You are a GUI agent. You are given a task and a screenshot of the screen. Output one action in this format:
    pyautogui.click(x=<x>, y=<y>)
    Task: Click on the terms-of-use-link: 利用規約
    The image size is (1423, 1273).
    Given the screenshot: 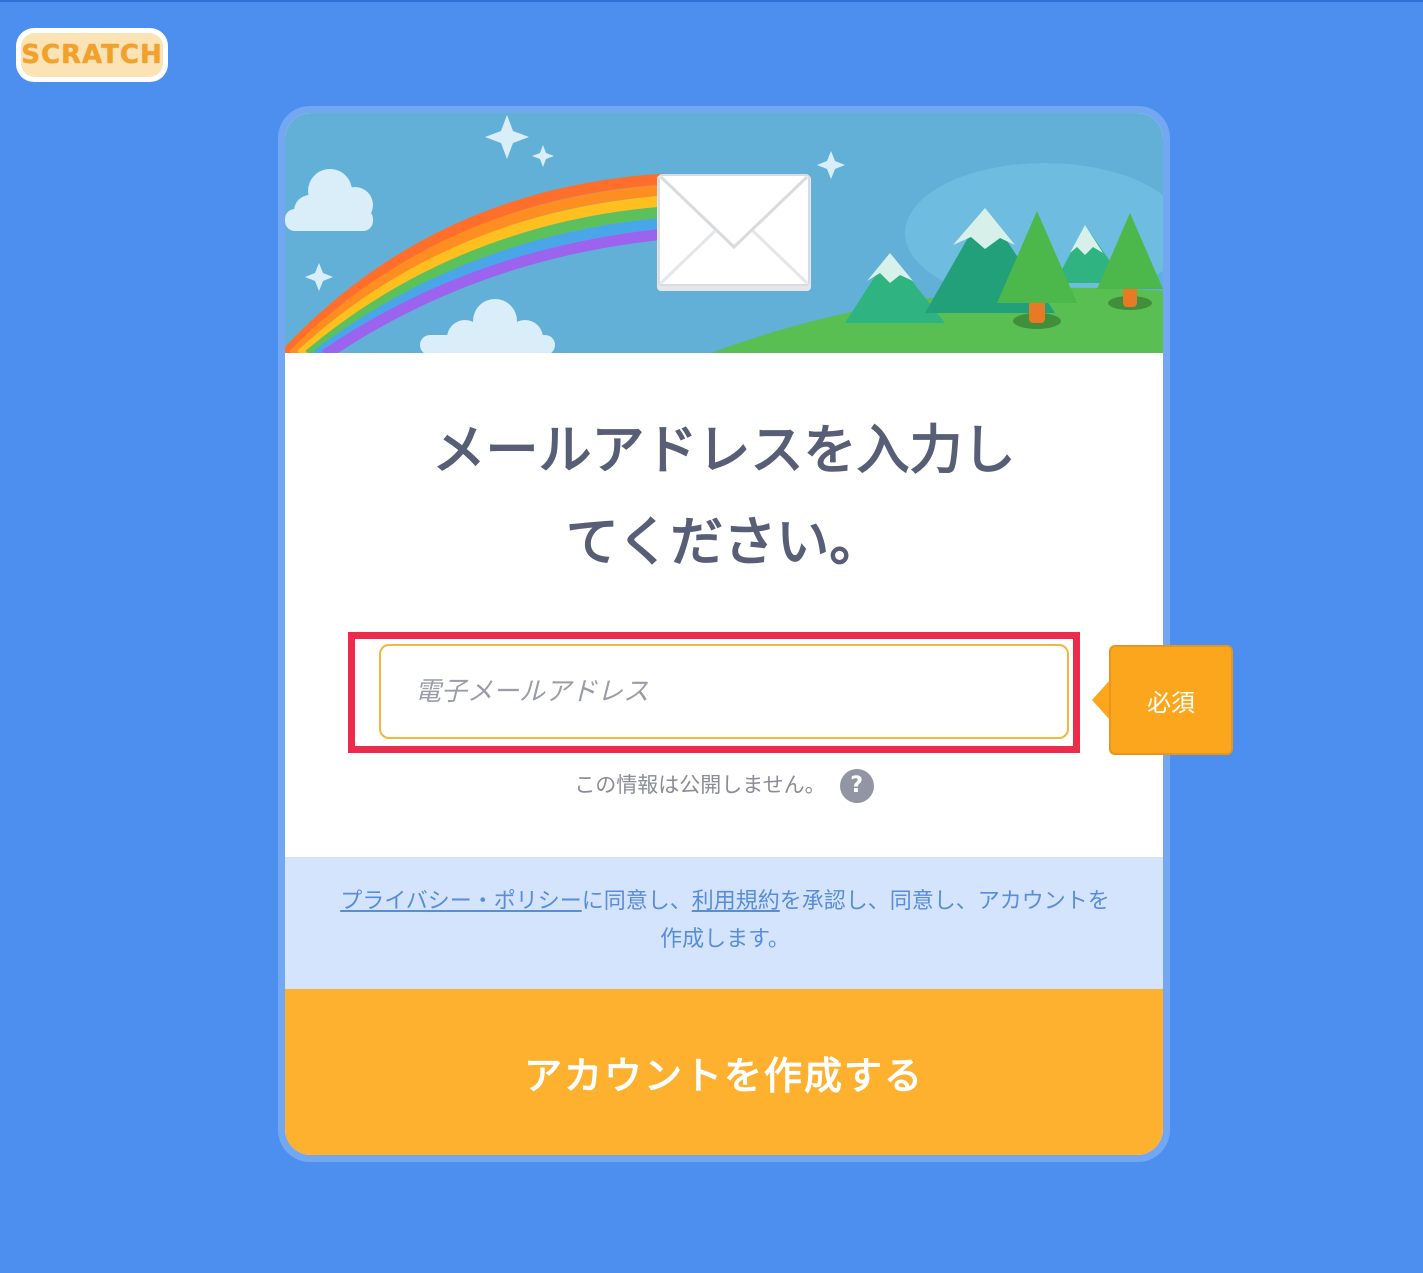 What is the action you would take?
    pyautogui.click(x=736, y=901)
    